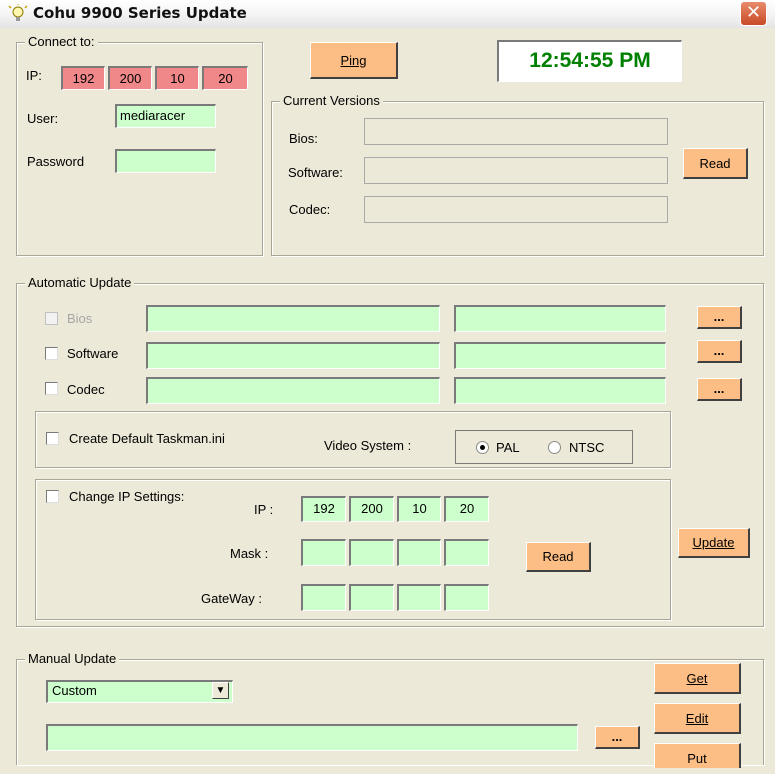 The height and width of the screenshot is (774, 775). I want to click on user-input: mediaracer, so click(165, 116).